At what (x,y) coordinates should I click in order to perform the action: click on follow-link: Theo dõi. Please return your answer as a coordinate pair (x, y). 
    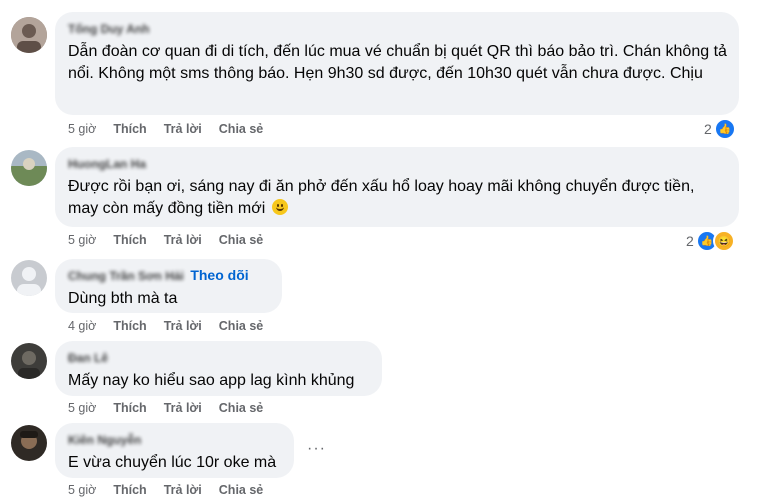
    Looking at the image, I should click on (219, 275).